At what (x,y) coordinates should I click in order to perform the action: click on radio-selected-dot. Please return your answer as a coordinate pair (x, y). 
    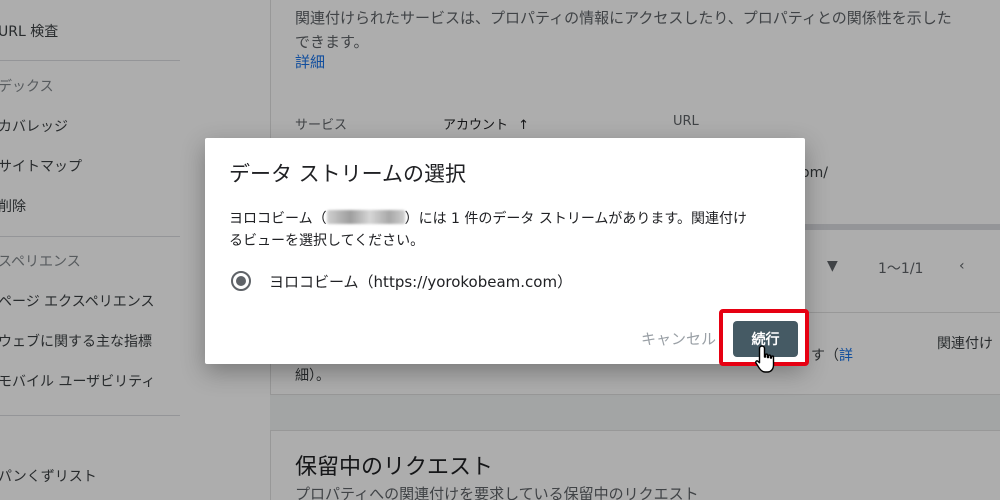
    Looking at the image, I should click on (241, 281).